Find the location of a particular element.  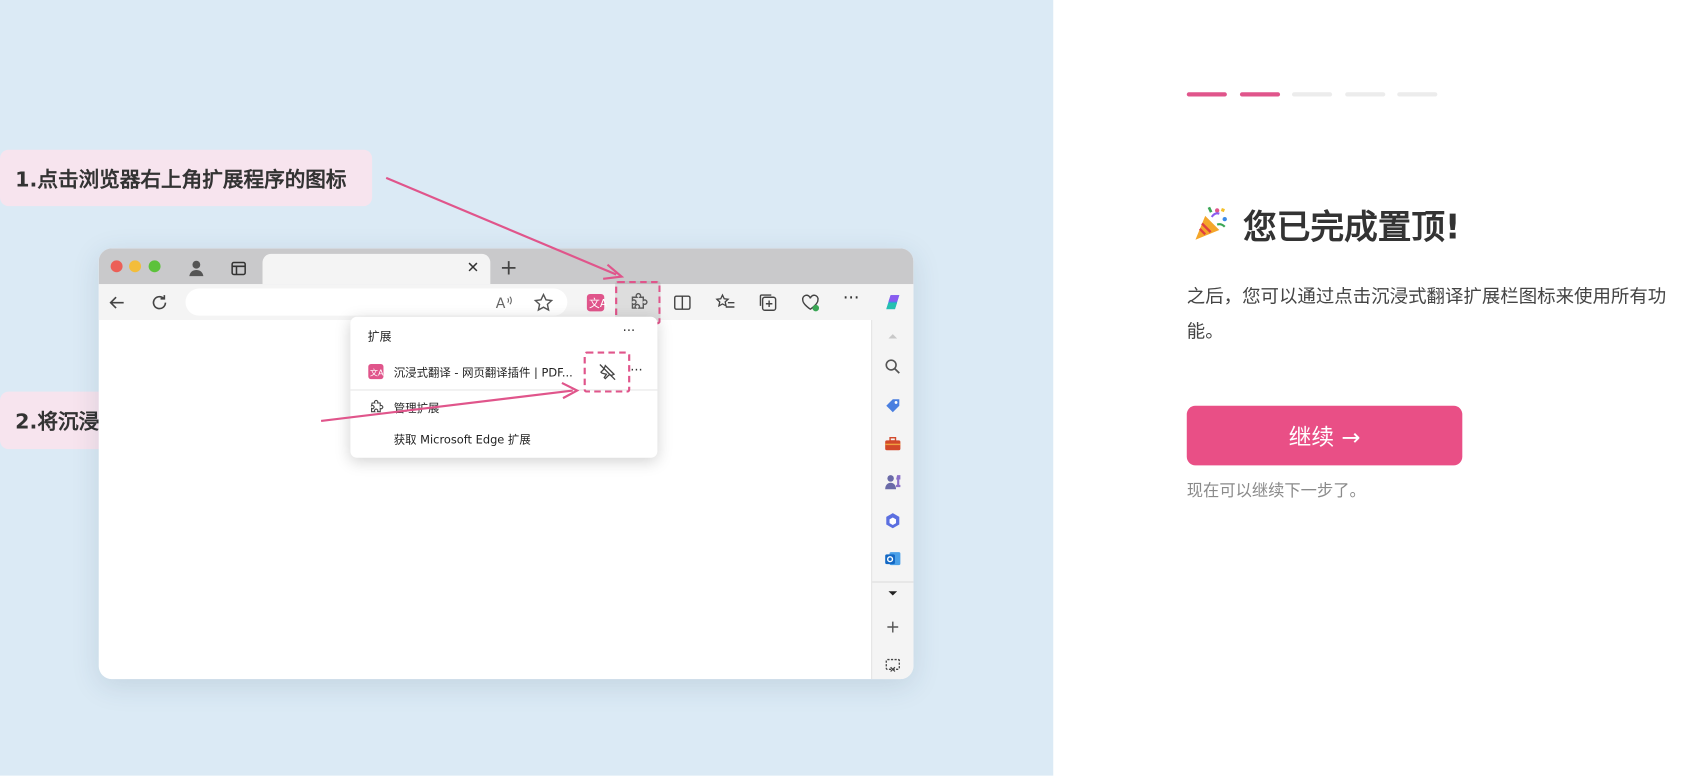

tools-toolbox-icon is located at coordinates (893, 444).